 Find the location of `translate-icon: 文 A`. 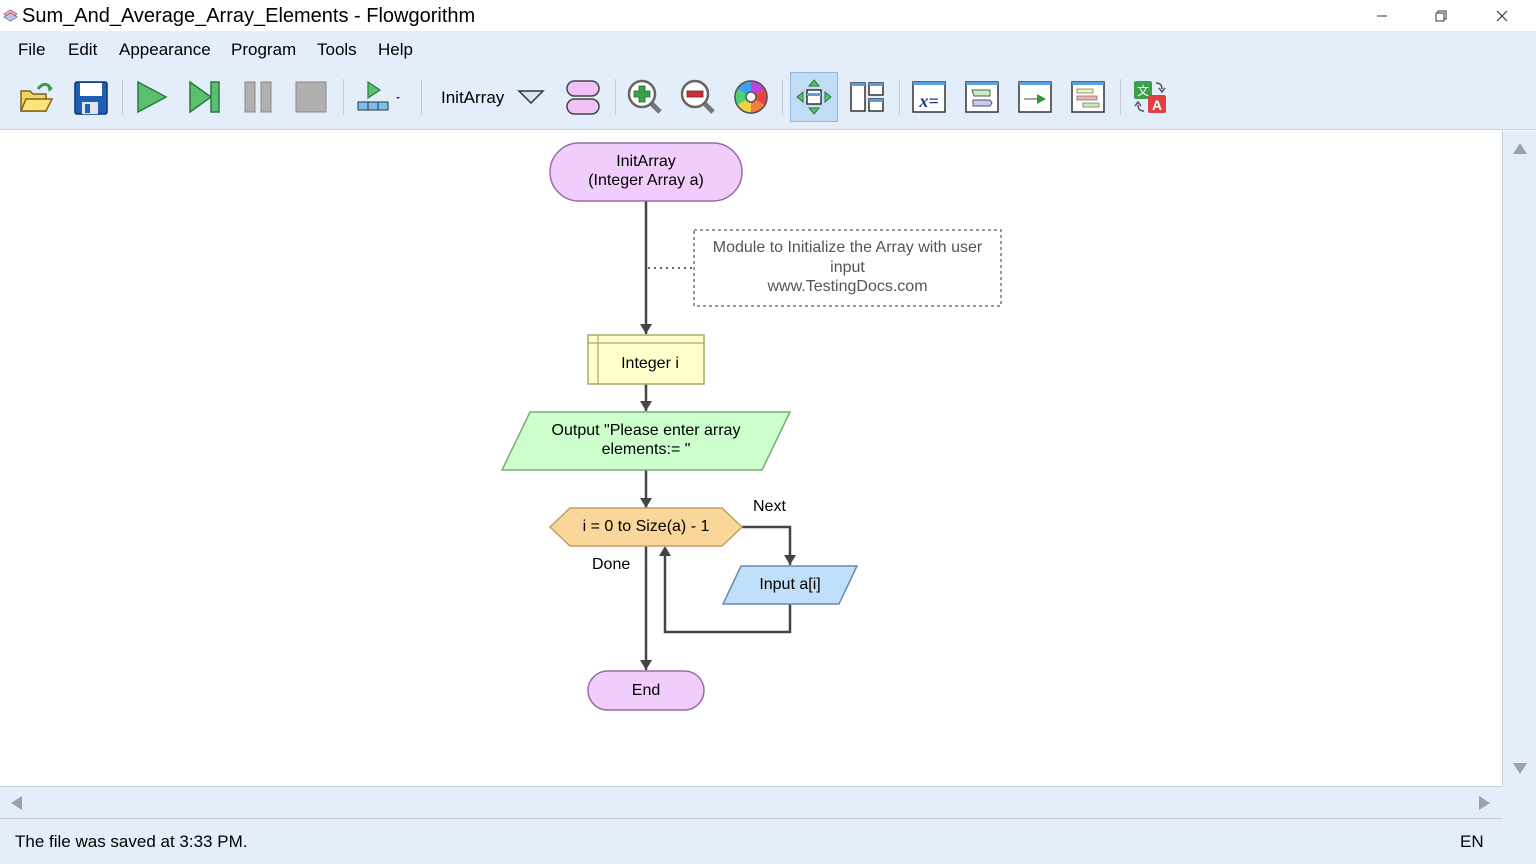

translate-icon: 文 A is located at coordinates (1150, 97).